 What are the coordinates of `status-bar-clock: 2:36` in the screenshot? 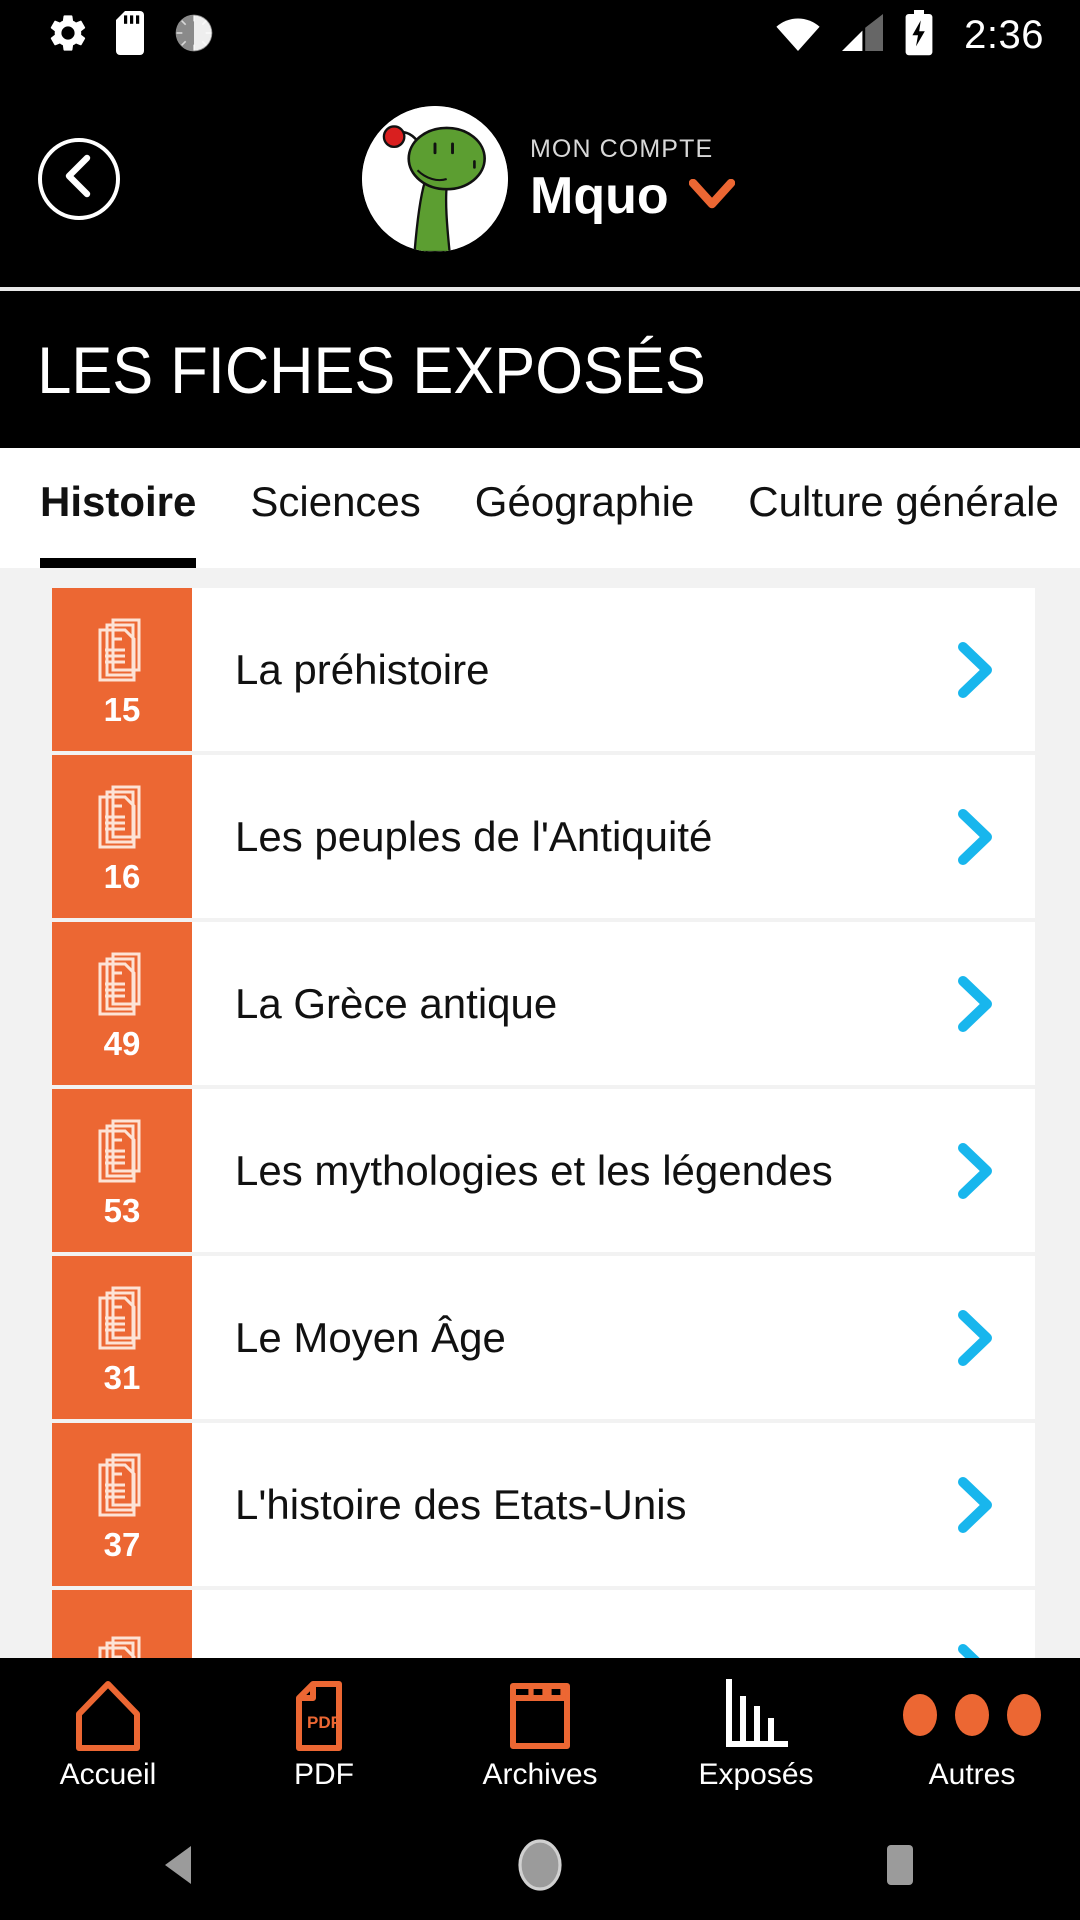 It's located at (1004, 34).